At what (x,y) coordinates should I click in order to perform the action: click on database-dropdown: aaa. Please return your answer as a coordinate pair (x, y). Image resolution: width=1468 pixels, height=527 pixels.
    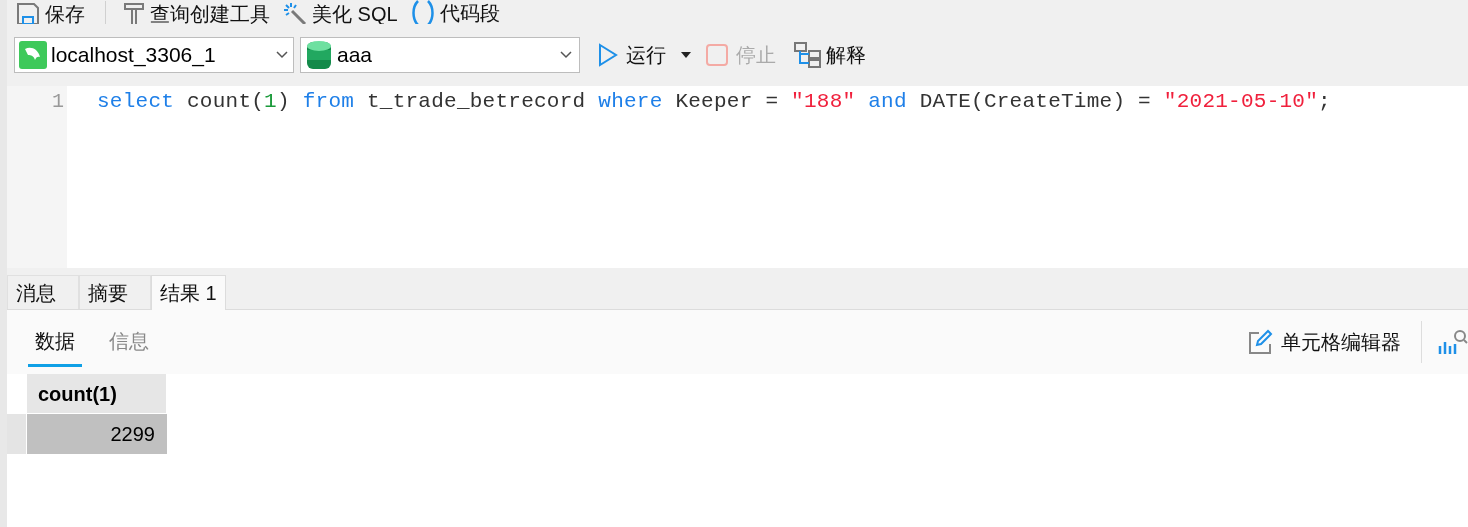
    Looking at the image, I should click on (440, 55).